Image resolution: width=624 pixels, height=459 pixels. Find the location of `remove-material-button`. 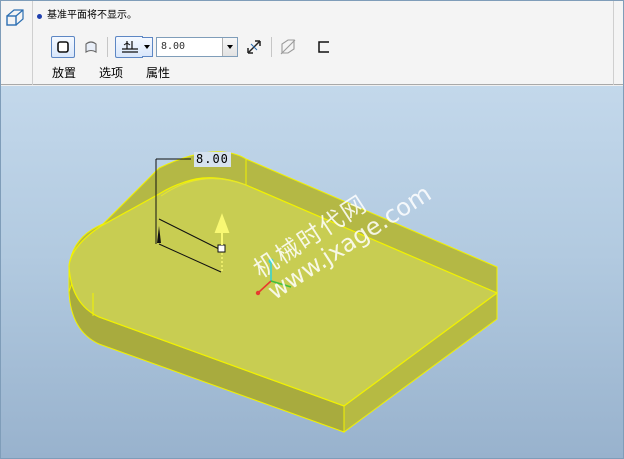

remove-material-button is located at coordinates (288, 47).